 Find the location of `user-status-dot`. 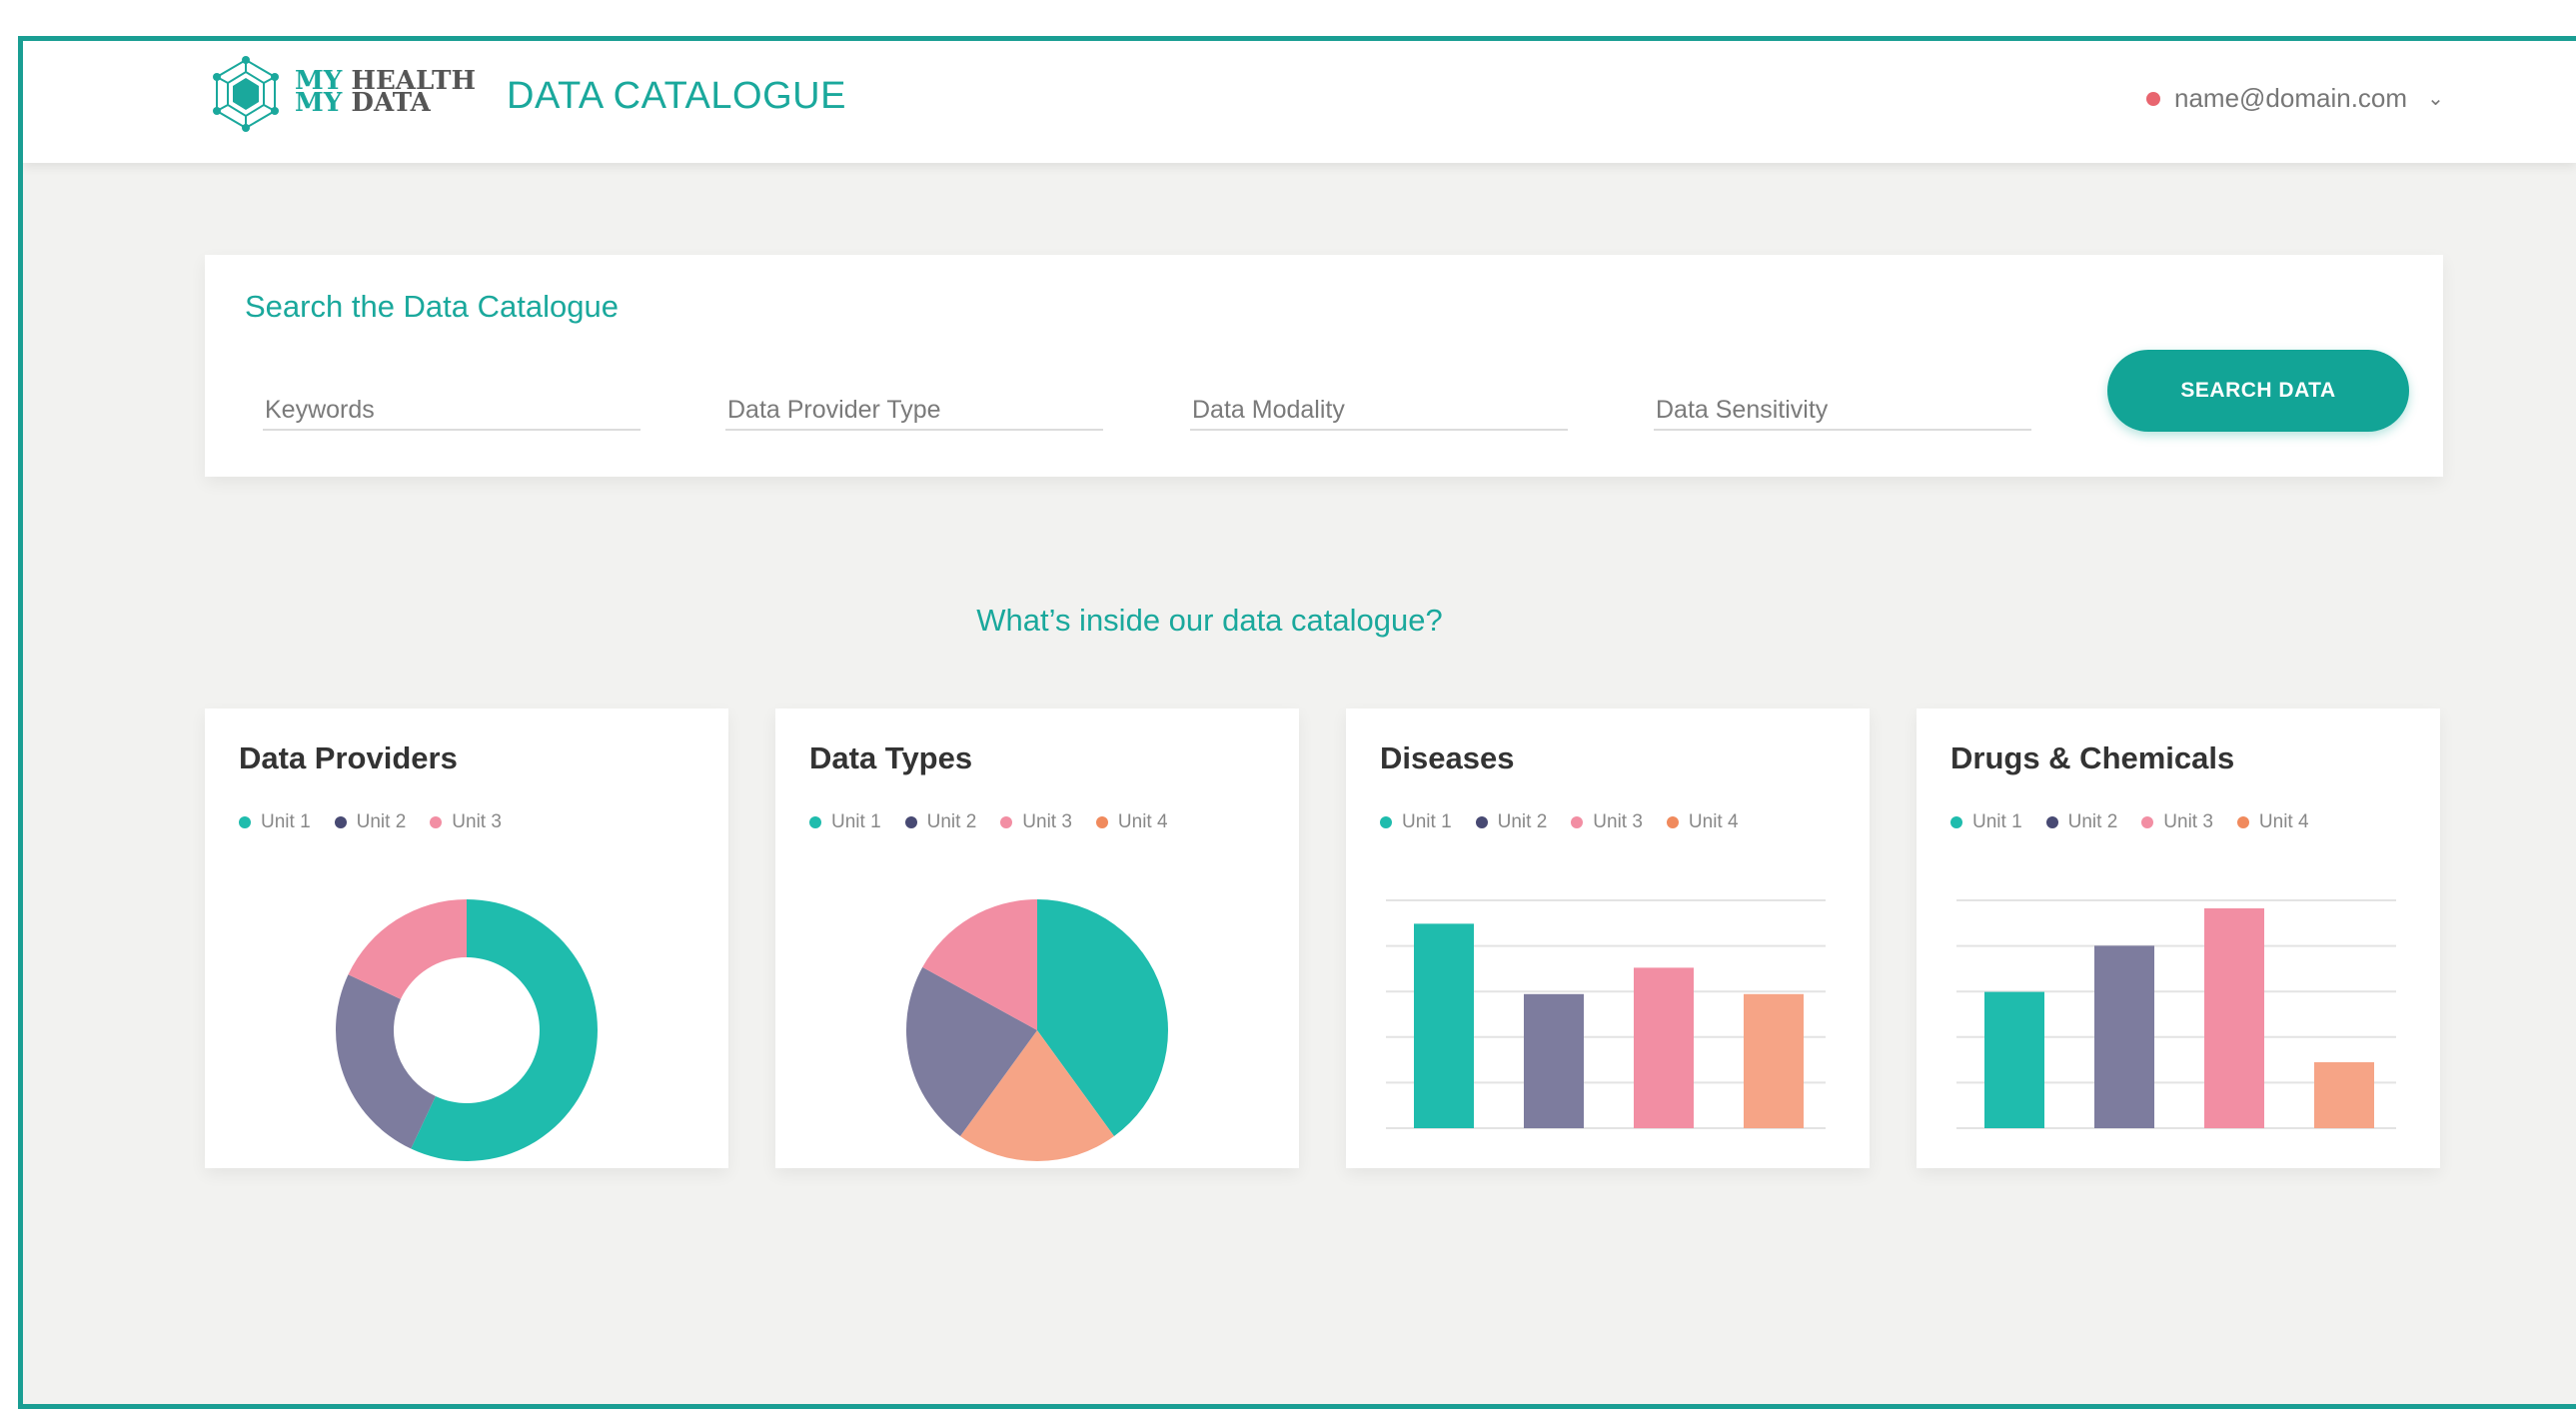

user-status-dot is located at coordinates (2153, 98).